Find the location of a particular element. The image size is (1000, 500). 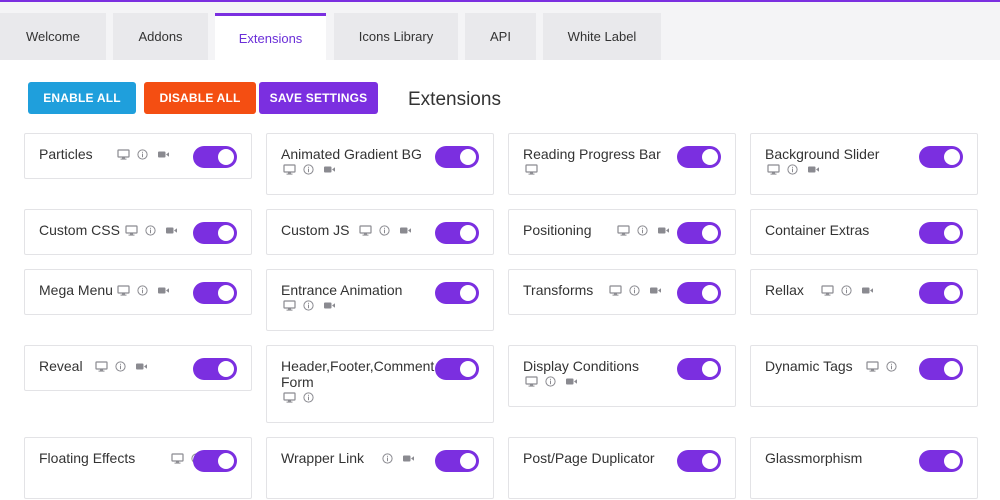

extension-card: Custom JS is located at coordinates (380, 232).